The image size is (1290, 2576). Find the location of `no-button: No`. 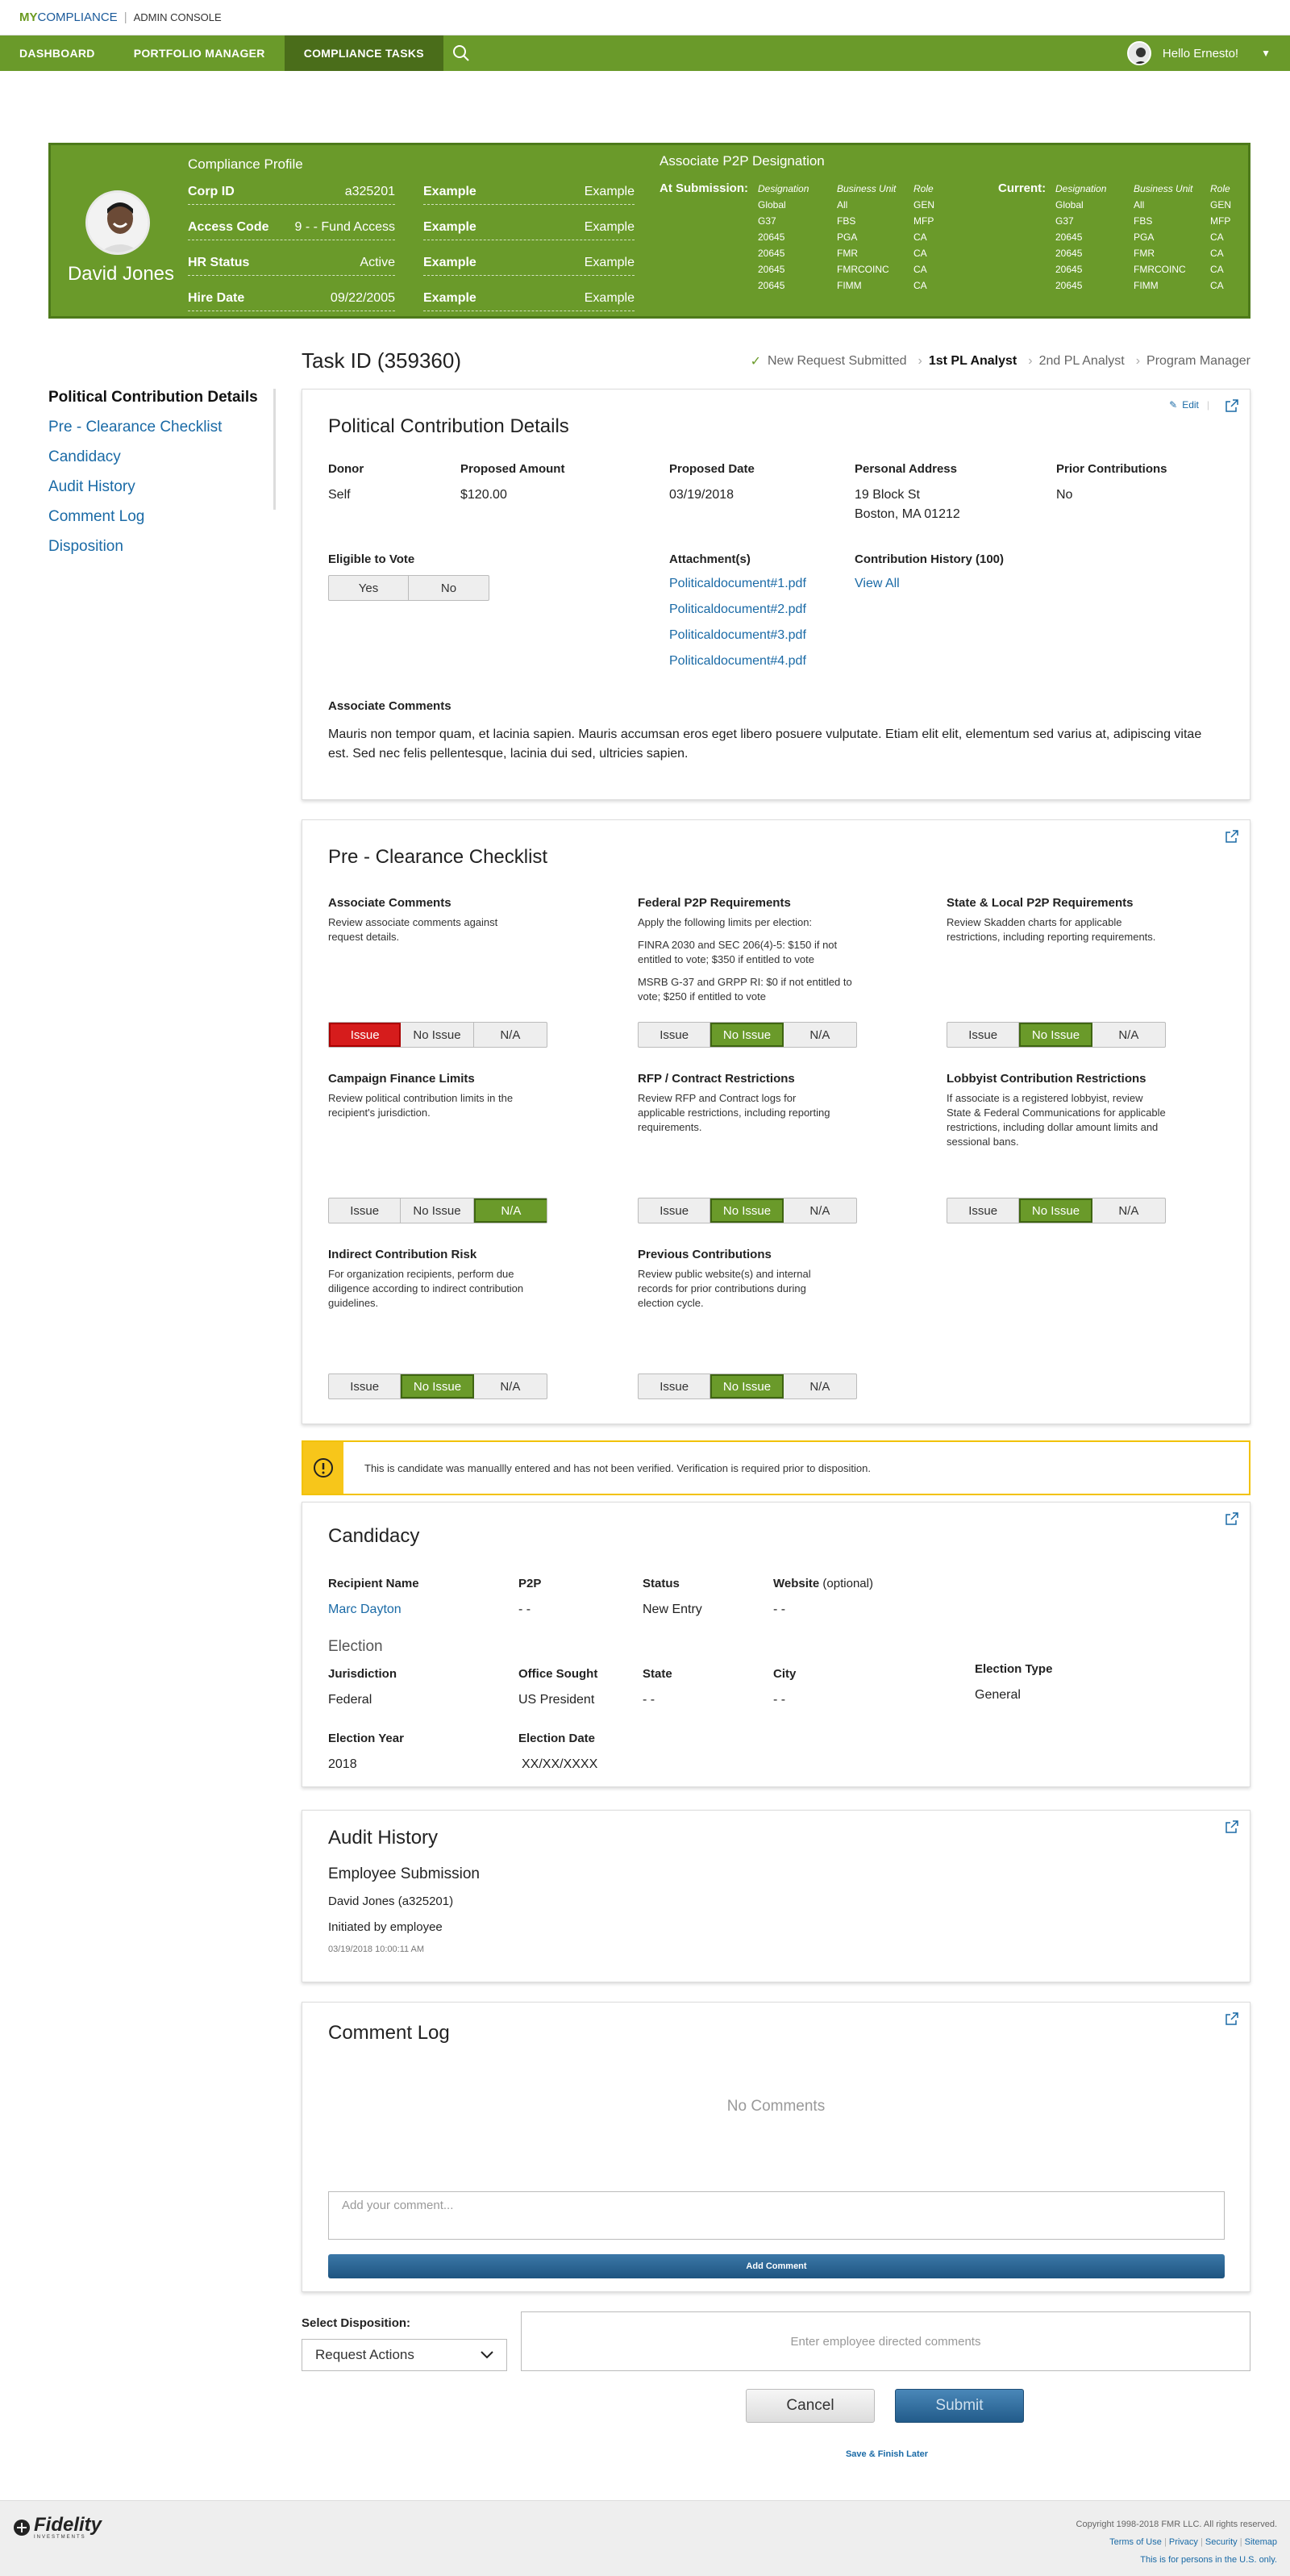

no-button: No is located at coordinates (449, 588).